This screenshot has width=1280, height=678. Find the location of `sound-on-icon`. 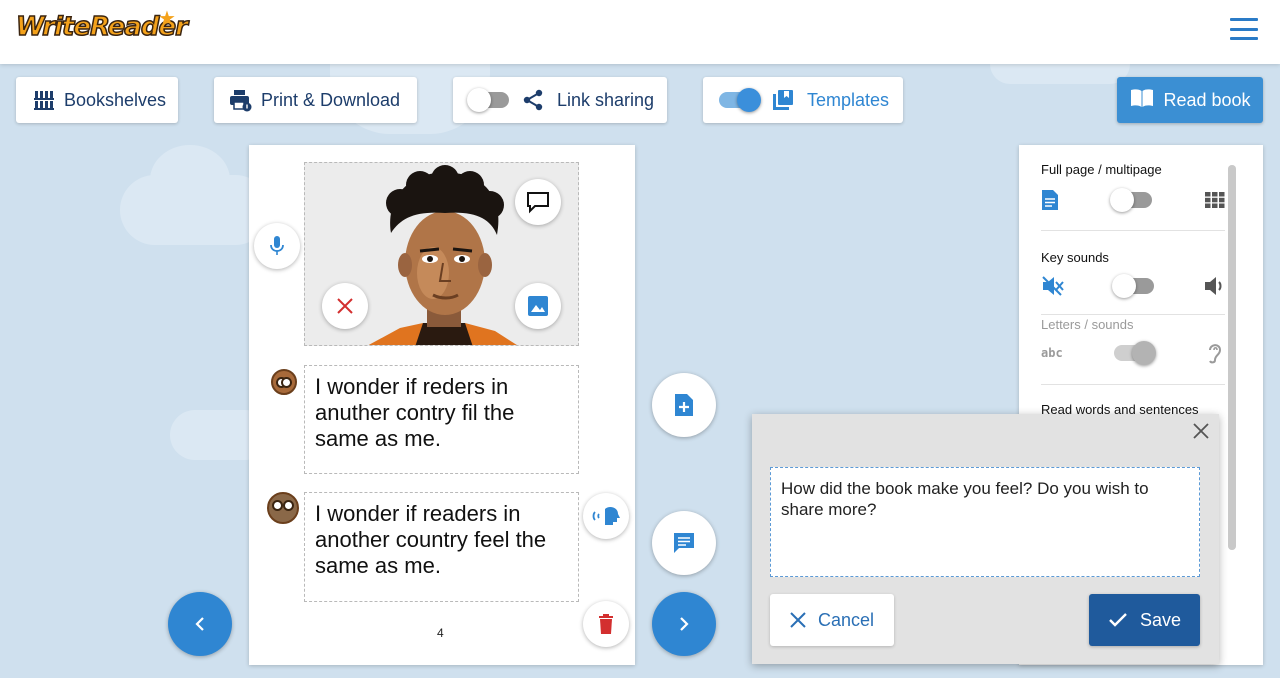

sound-on-icon is located at coordinates (1213, 286).